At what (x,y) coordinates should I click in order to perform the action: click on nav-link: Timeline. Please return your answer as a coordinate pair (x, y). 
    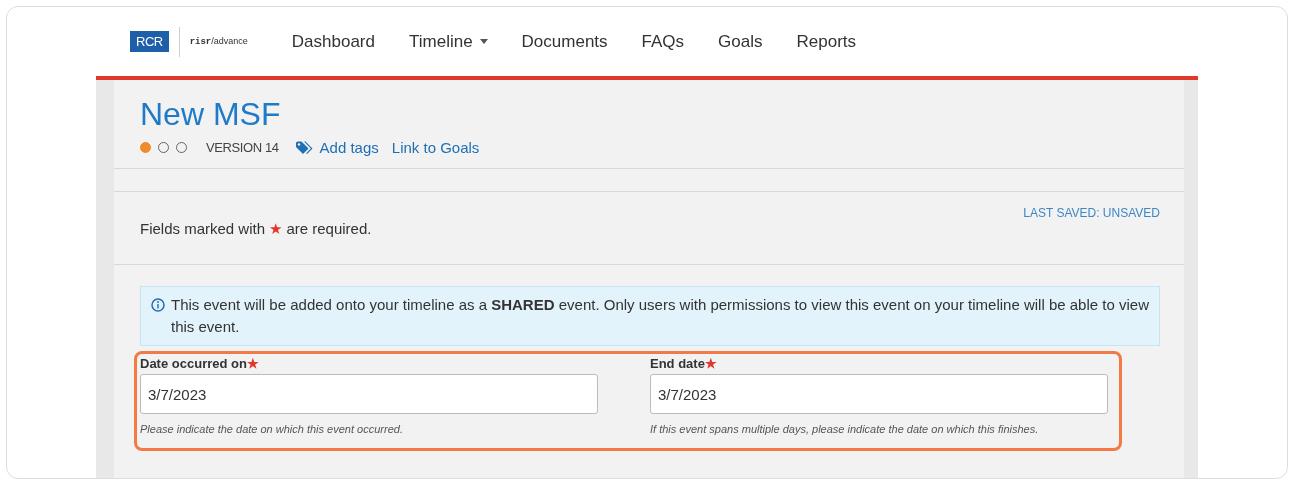
    Looking at the image, I should click on (448, 41).